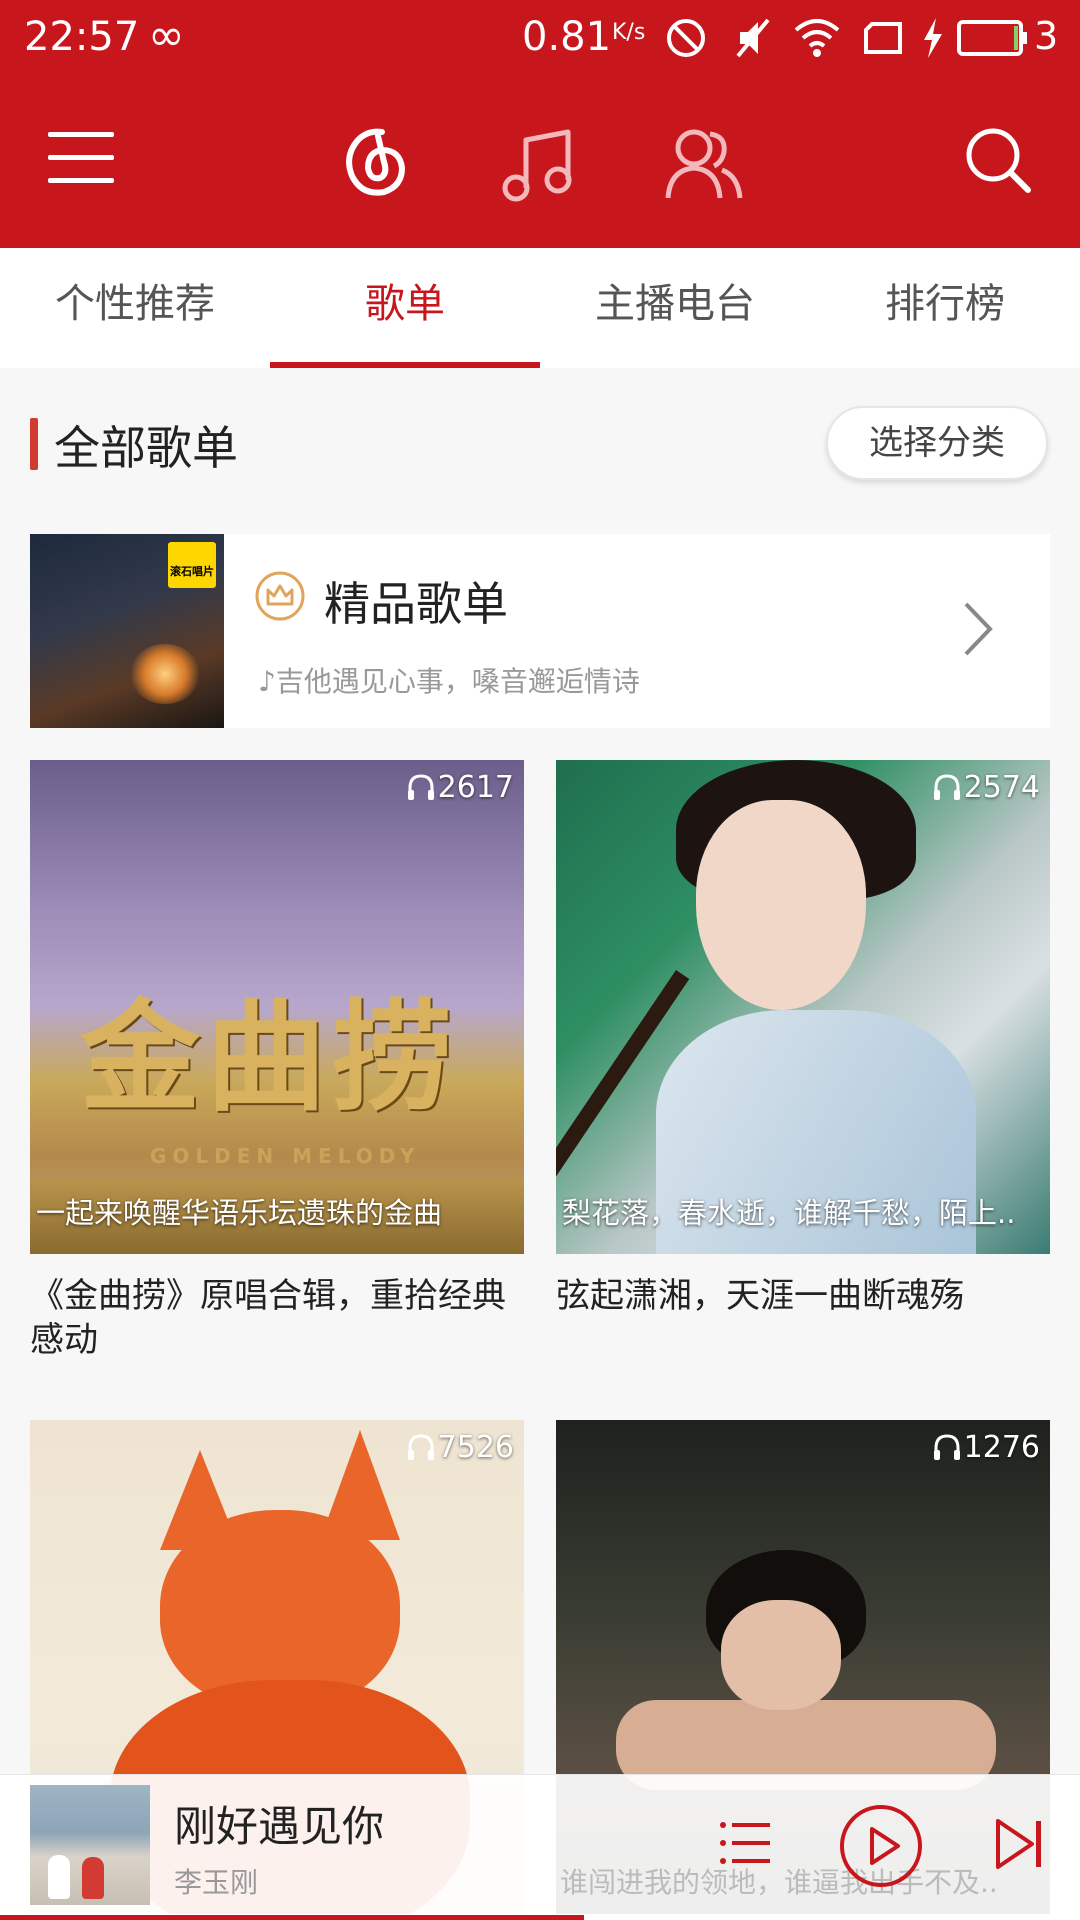  I want to click on section-title: 全部歌单, so click(146, 448).